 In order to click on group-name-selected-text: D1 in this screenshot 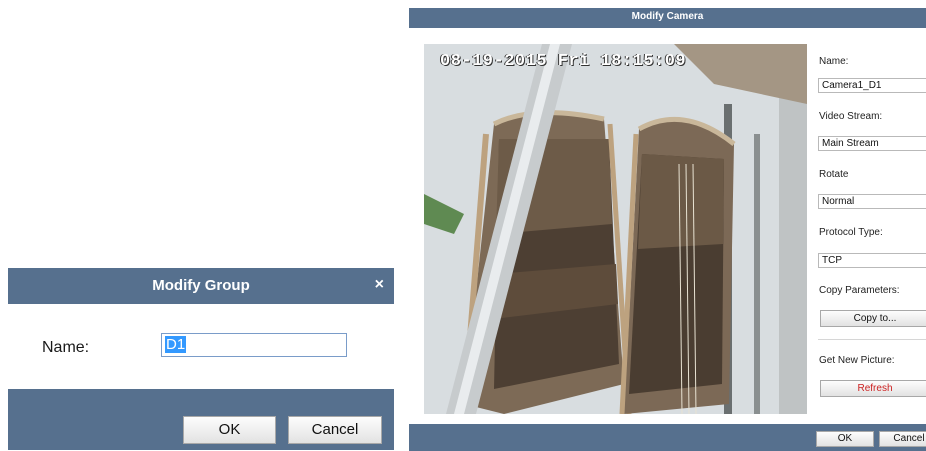, I will do `click(176, 344)`.